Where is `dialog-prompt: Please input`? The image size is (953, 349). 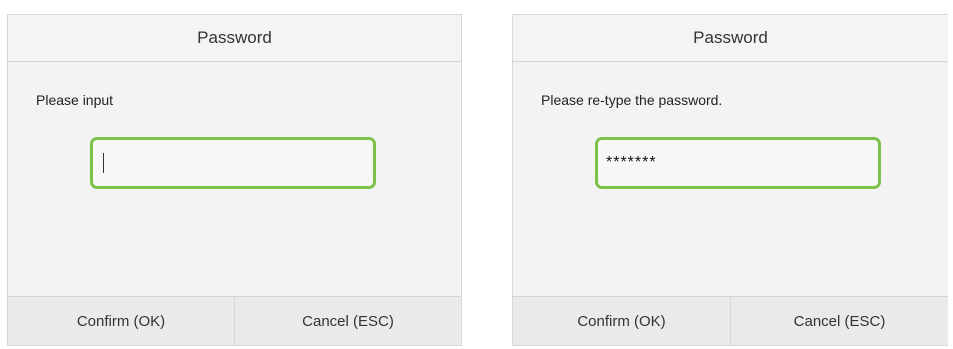 dialog-prompt: Please input is located at coordinates (75, 100).